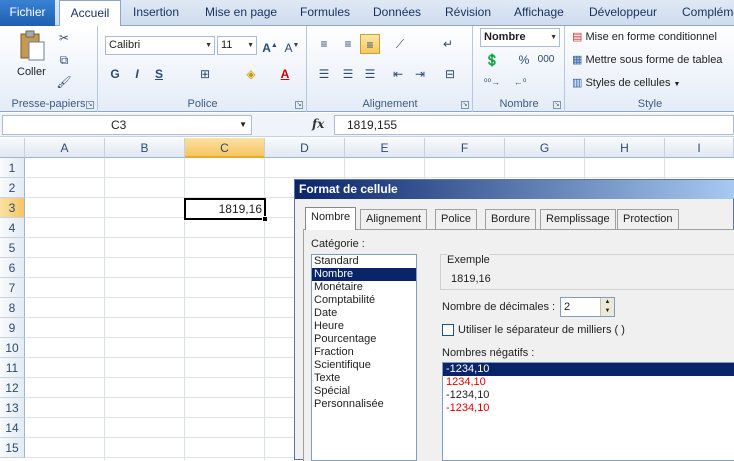 The height and width of the screenshot is (461, 734). Describe the element at coordinates (541, 330) in the screenshot. I see `thousands-separator-label: Utiliser le séparateur de milliers ( )` at that location.